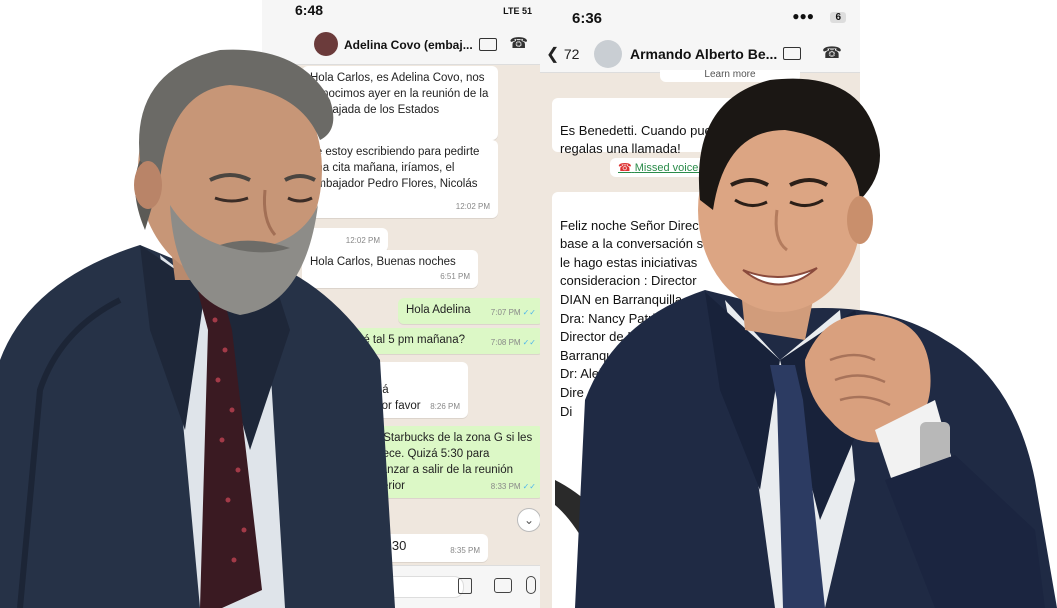  I want to click on scroll-down-icon: ⌄, so click(529, 520).